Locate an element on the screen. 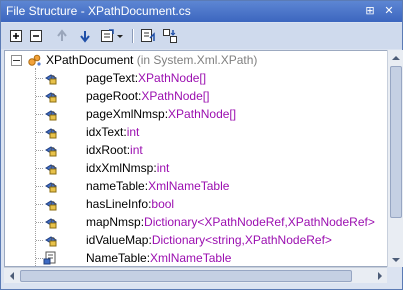 The image size is (403, 290). member-name: idxText is located at coordinates (105, 132).